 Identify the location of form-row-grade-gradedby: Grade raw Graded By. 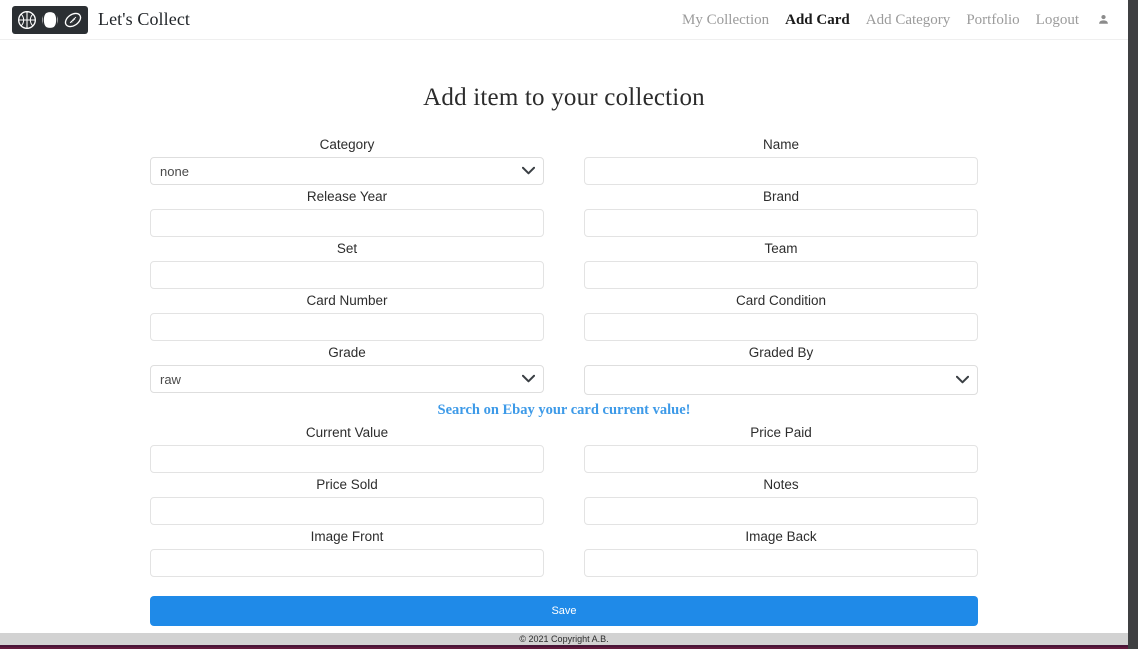
(564, 368).